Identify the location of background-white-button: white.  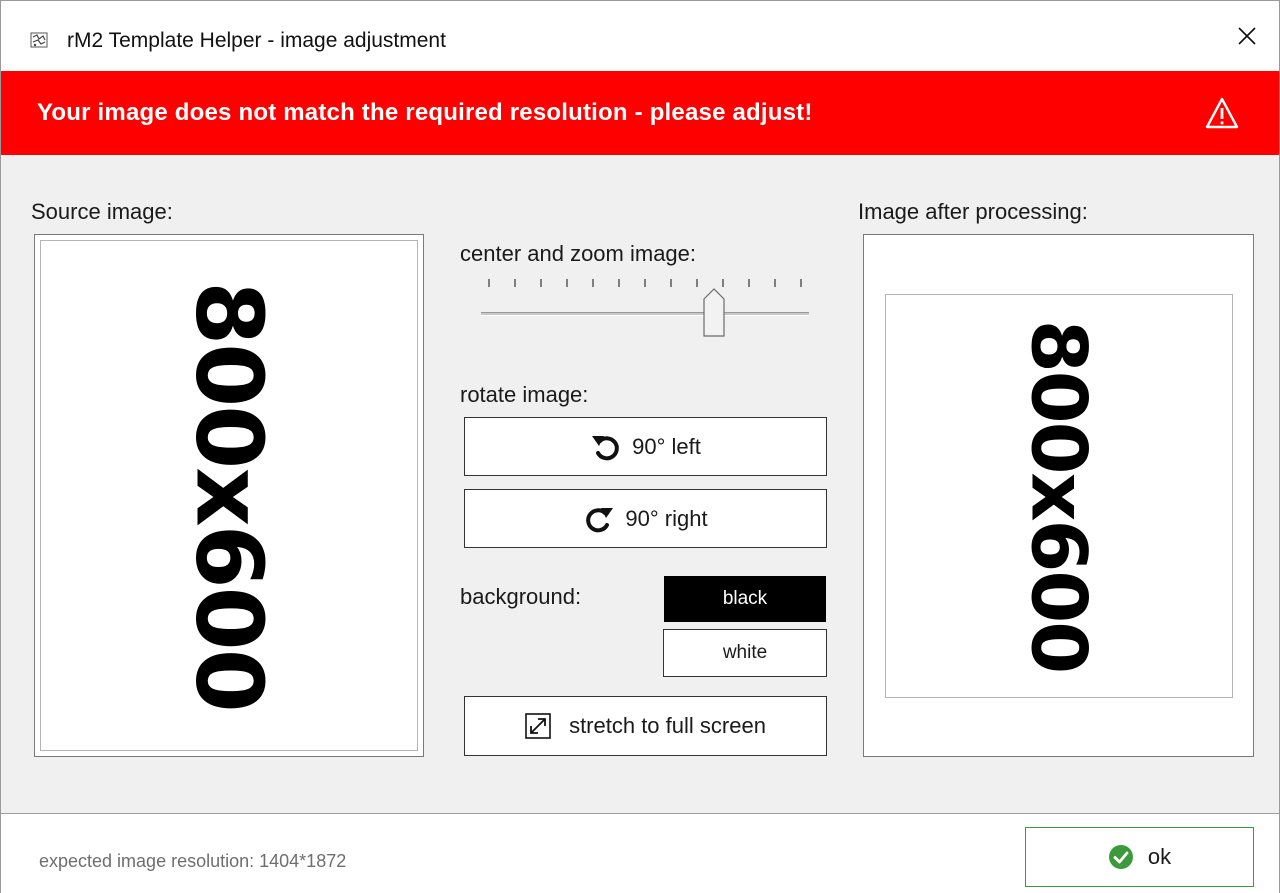
(745, 653).